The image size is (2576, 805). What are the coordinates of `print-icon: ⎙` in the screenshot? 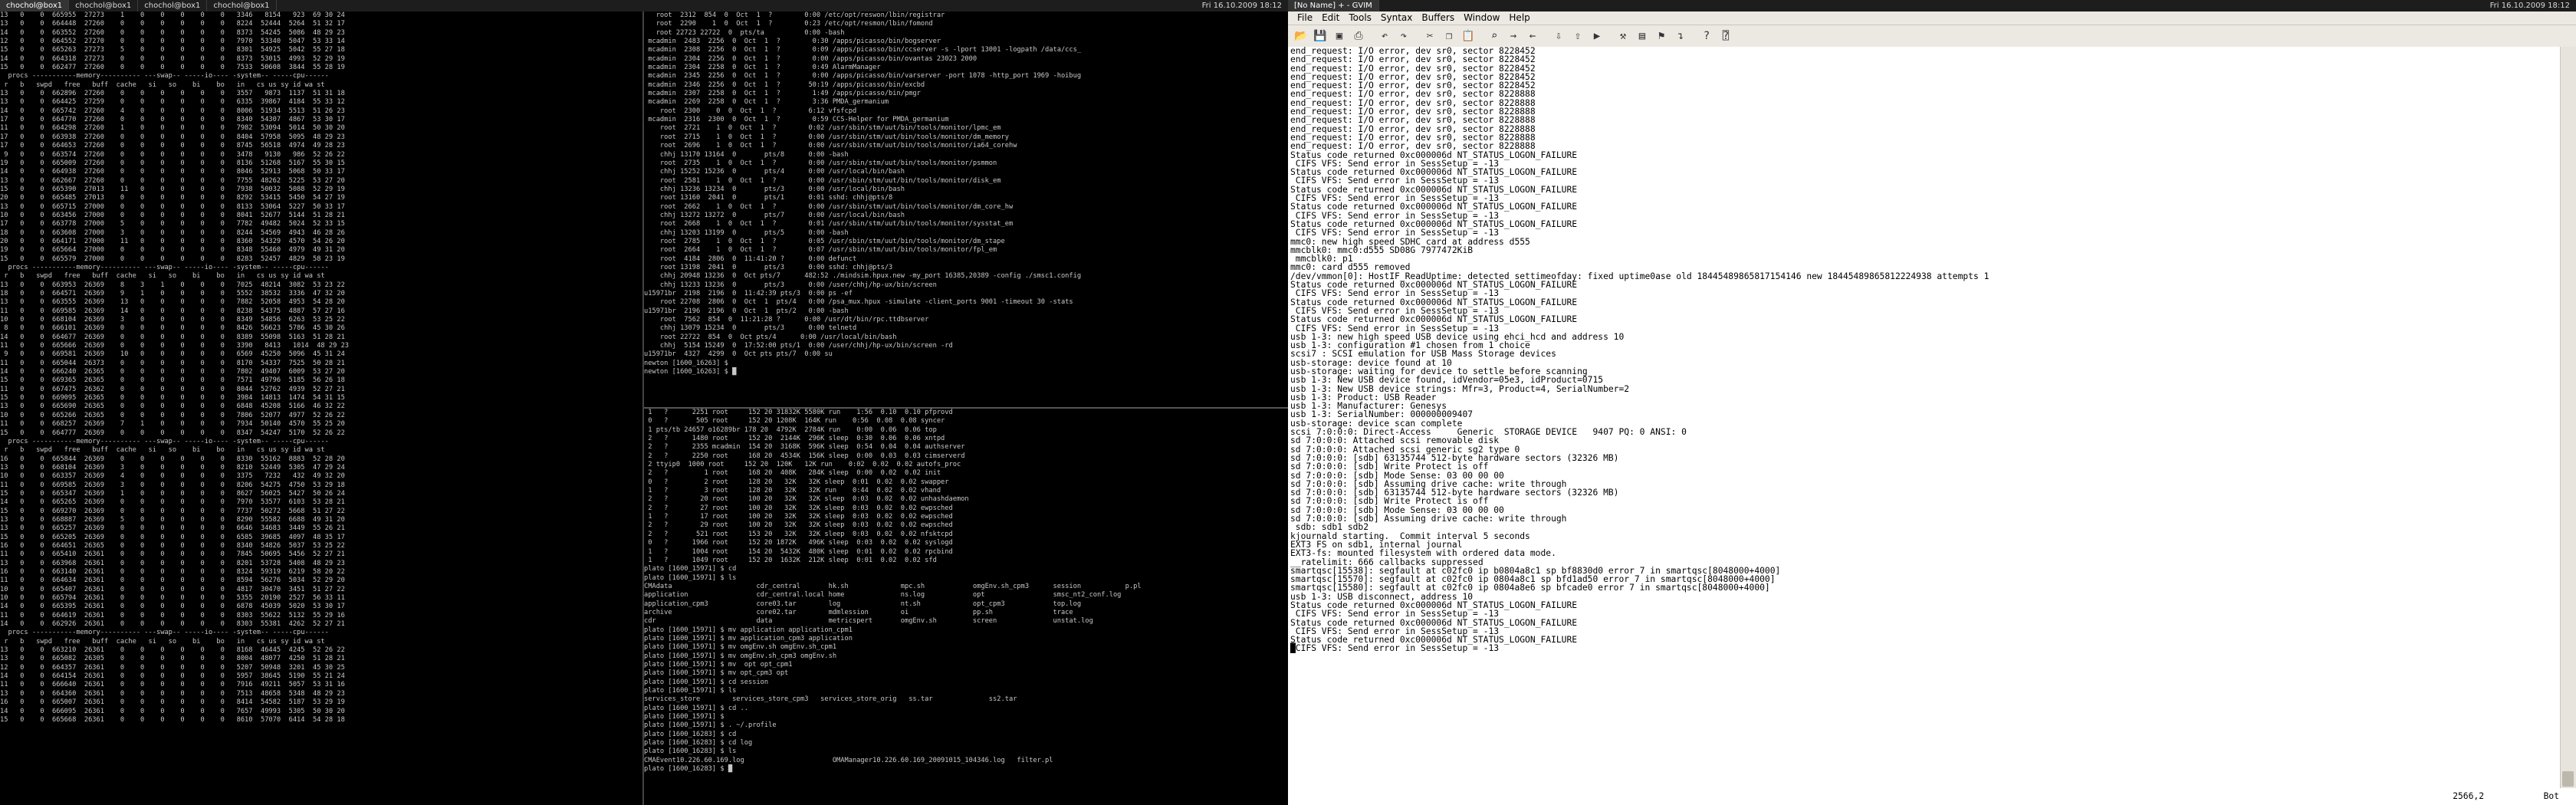 It's located at (1359, 36).